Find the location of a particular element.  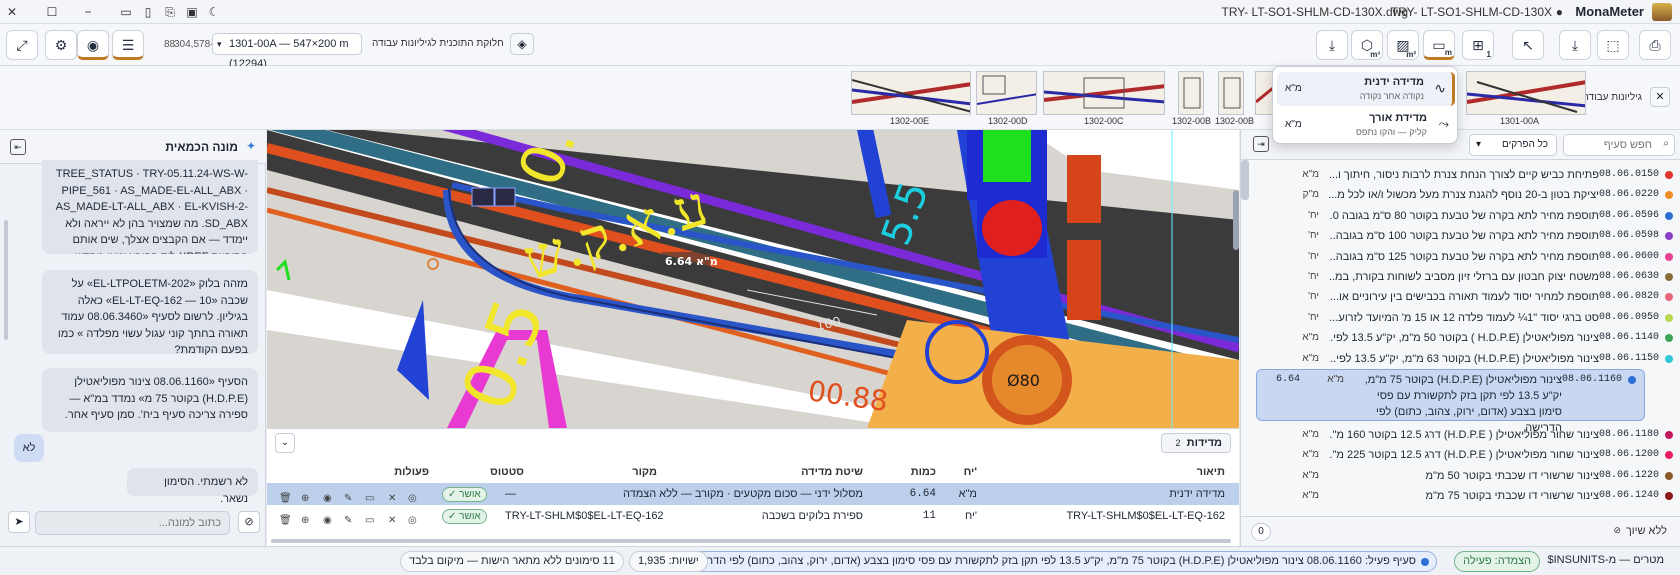

edit-icon: ✎ is located at coordinates (348, 521).